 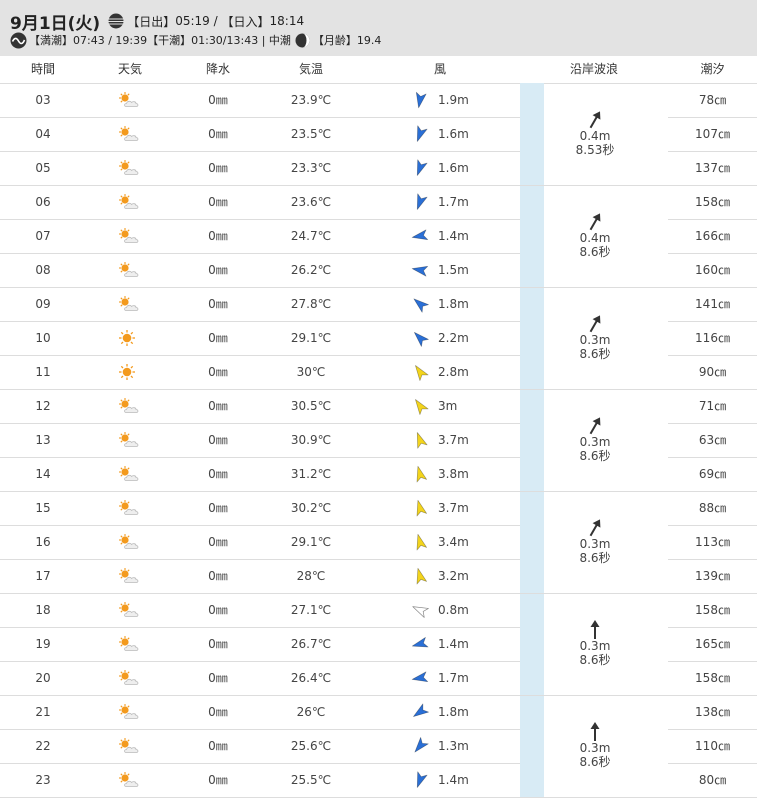 I want to click on hour-cell: 04, so click(x=43, y=134).